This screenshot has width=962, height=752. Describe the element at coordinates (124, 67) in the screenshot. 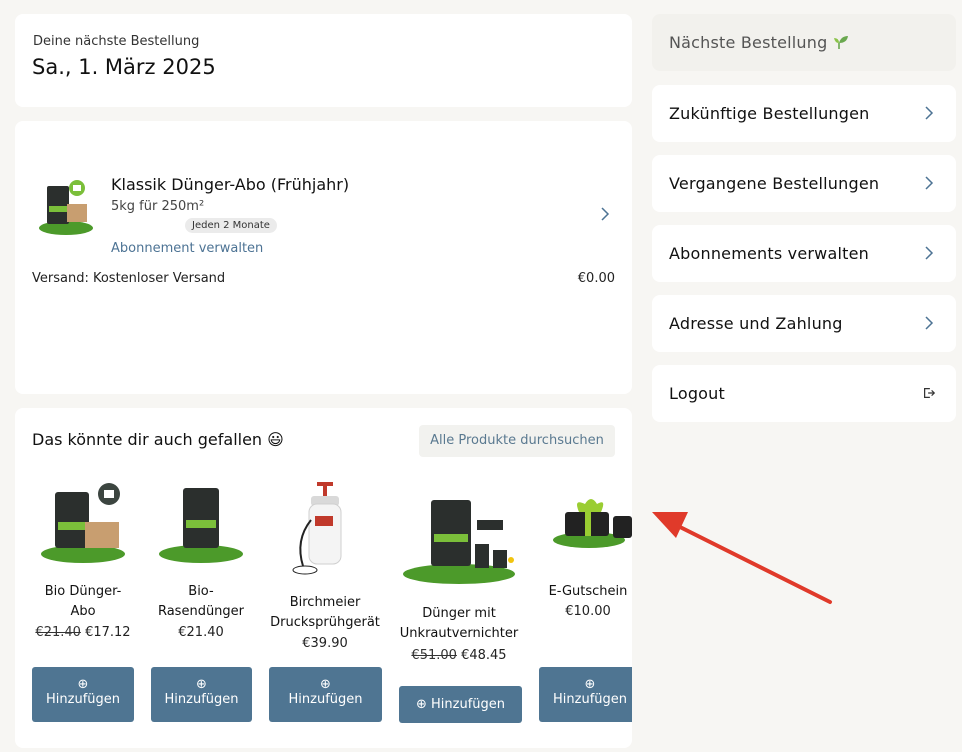

I see `next-order-date: Sa., 1. März 2025` at that location.